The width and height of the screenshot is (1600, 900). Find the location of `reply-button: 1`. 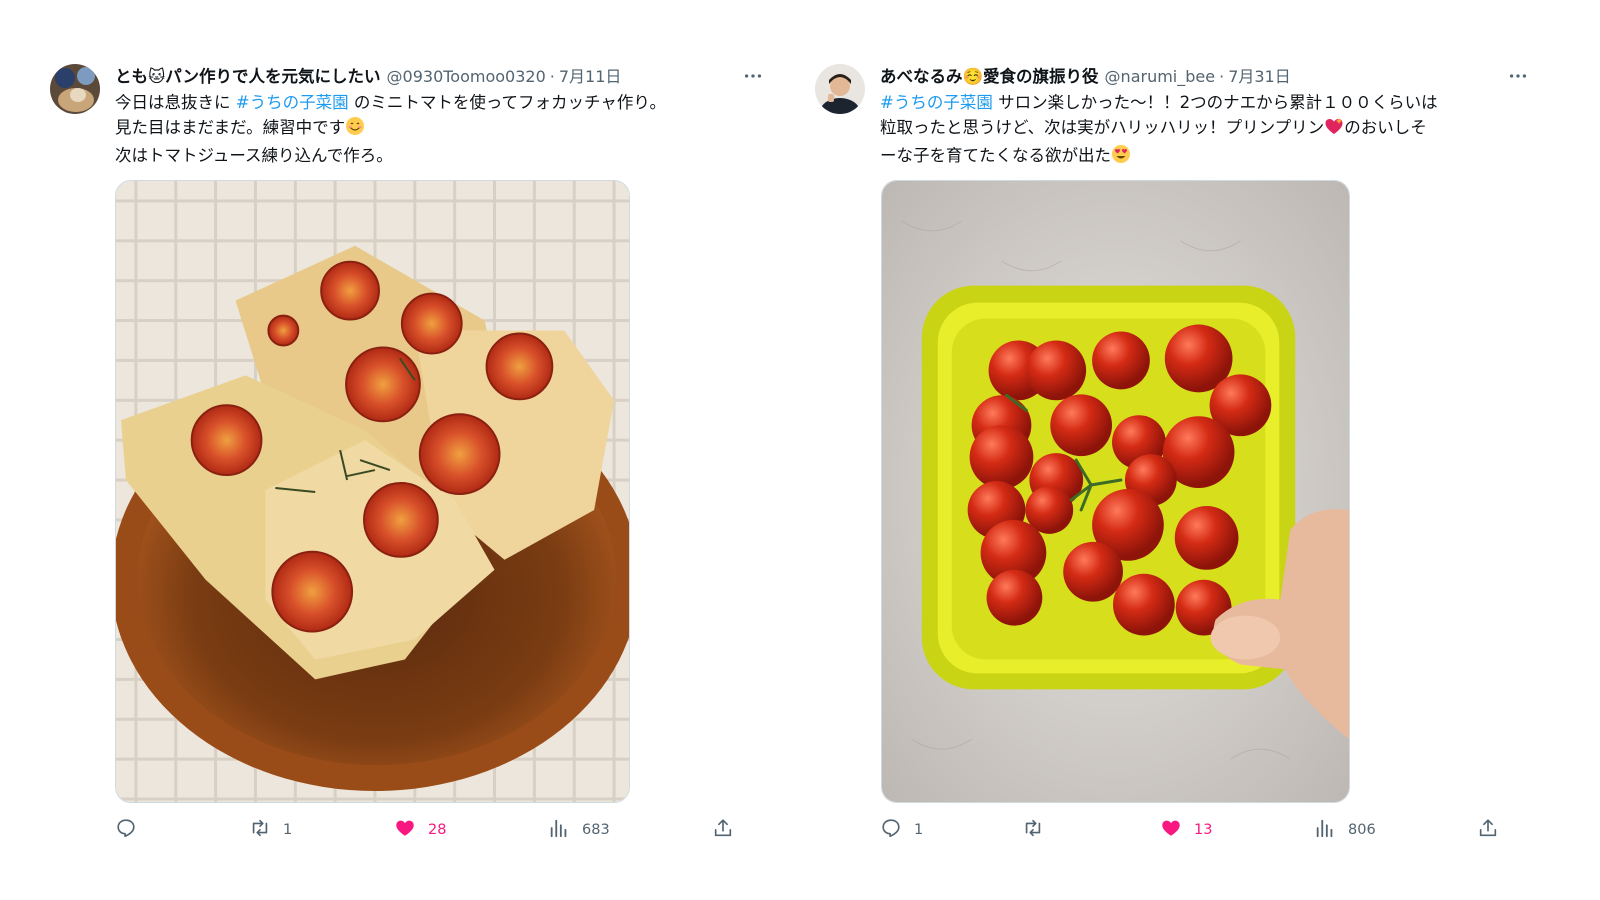

reply-button: 1 is located at coordinates (901, 830).